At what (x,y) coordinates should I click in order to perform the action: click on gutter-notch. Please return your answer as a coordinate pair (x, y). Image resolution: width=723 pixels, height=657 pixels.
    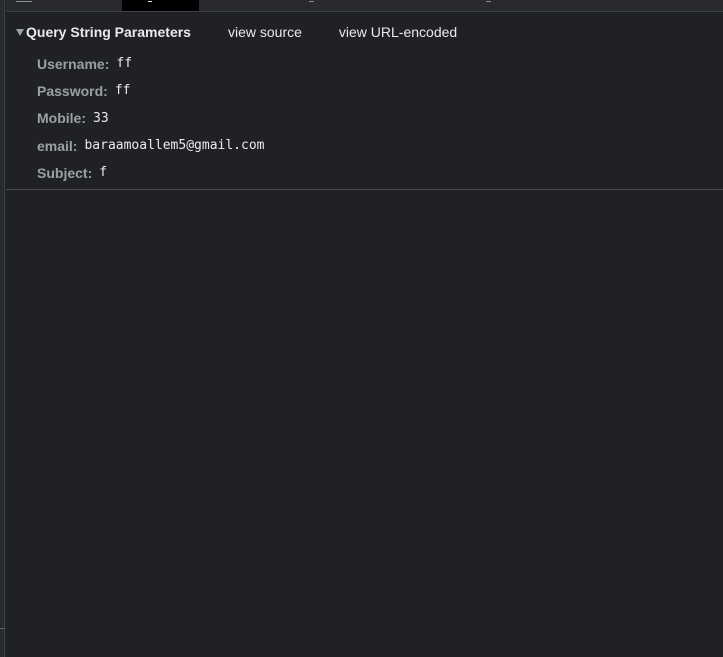
    Looking at the image, I should click on (2, 628).